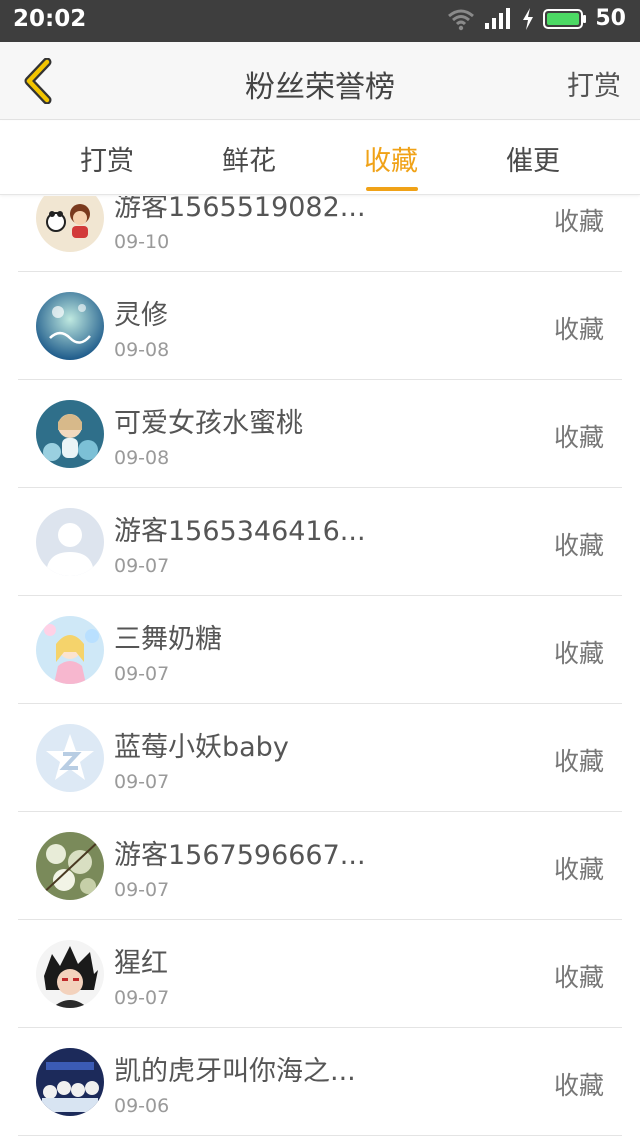 The image size is (640, 1138). I want to click on date: 09-06, so click(142, 1106).